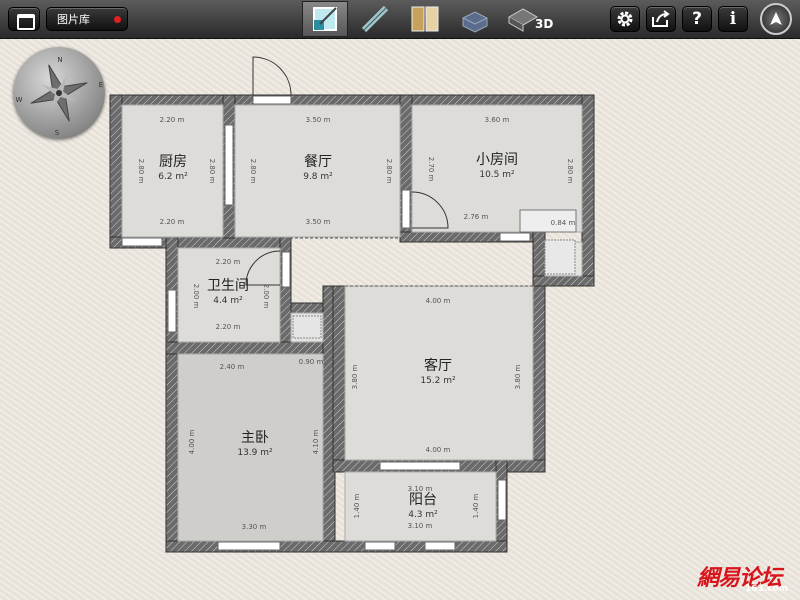 This screenshot has width=800, height=600. Describe the element at coordinates (173, 162) in the screenshot. I see `room-kitchen-name: 厨房` at that location.